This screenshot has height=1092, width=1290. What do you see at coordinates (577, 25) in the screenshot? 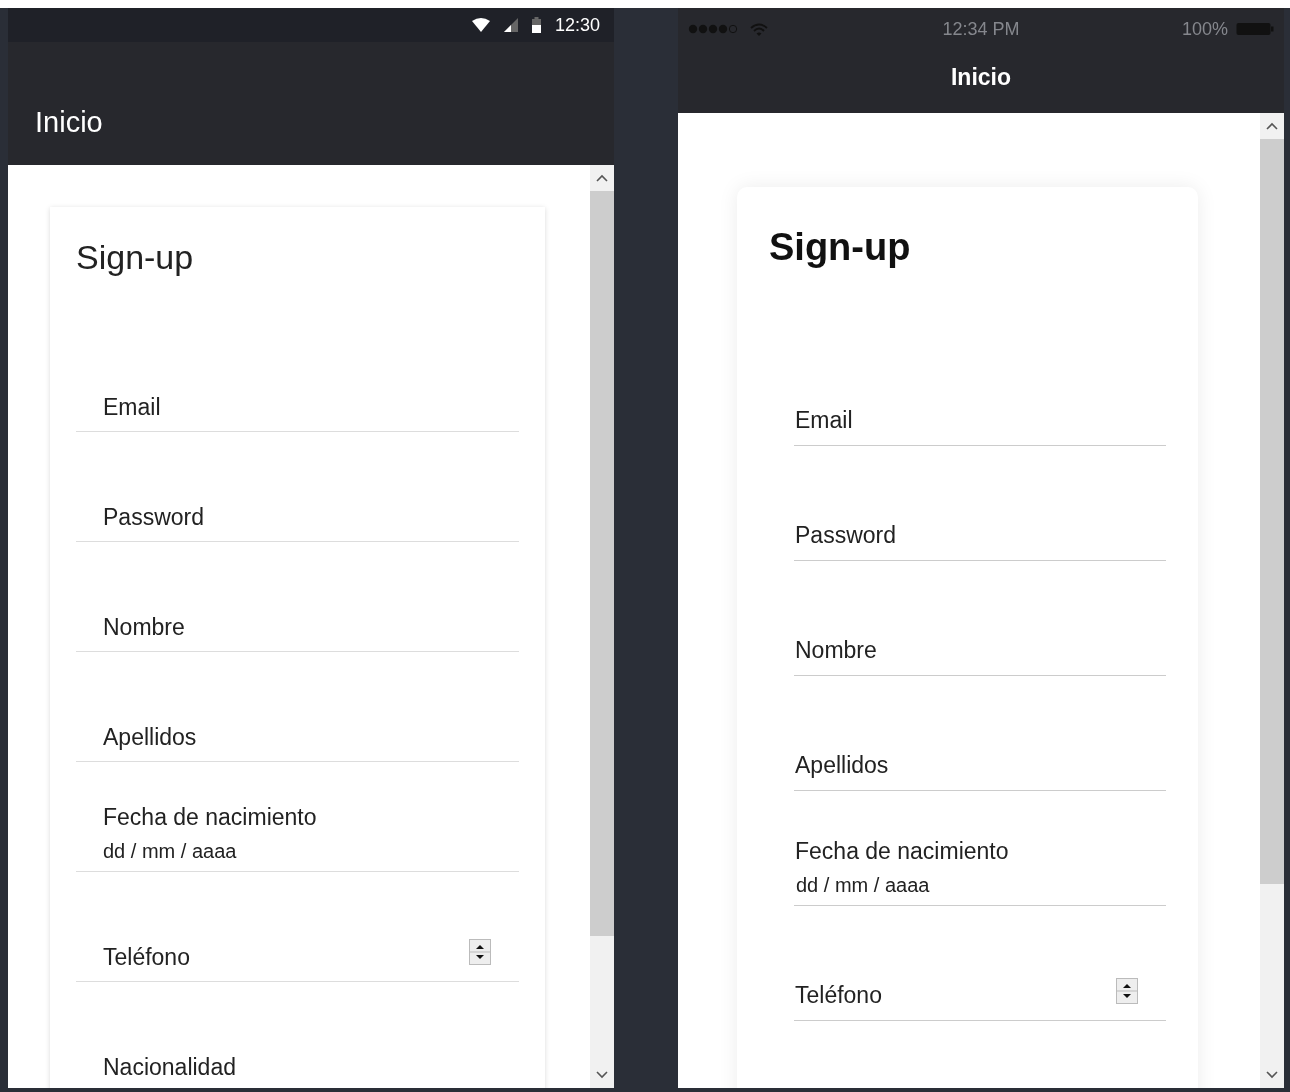
I see `status-time: 12:30` at bounding box center [577, 25].